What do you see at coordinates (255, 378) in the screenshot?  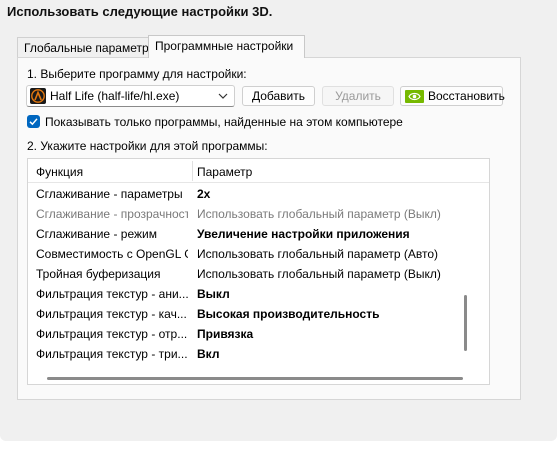 I see `horizontal-scrollbar-thumb` at bounding box center [255, 378].